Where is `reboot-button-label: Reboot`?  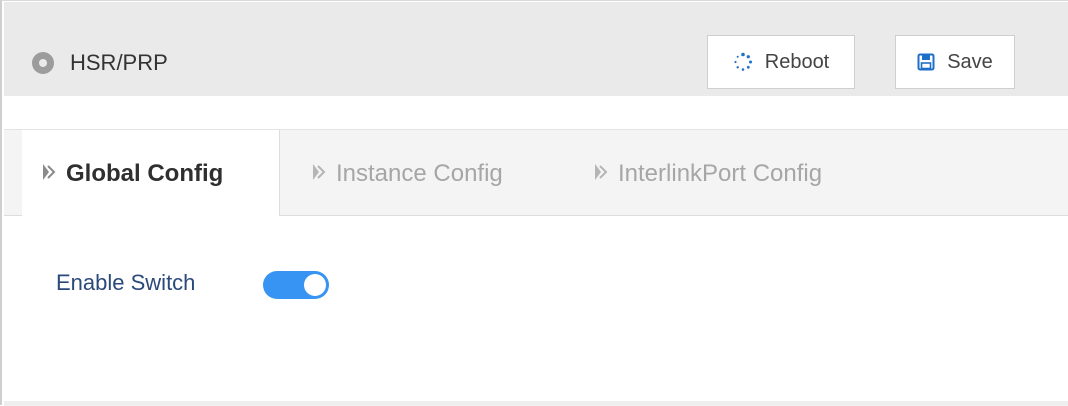 reboot-button-label: Reboot is located at coordinates (797, 61).